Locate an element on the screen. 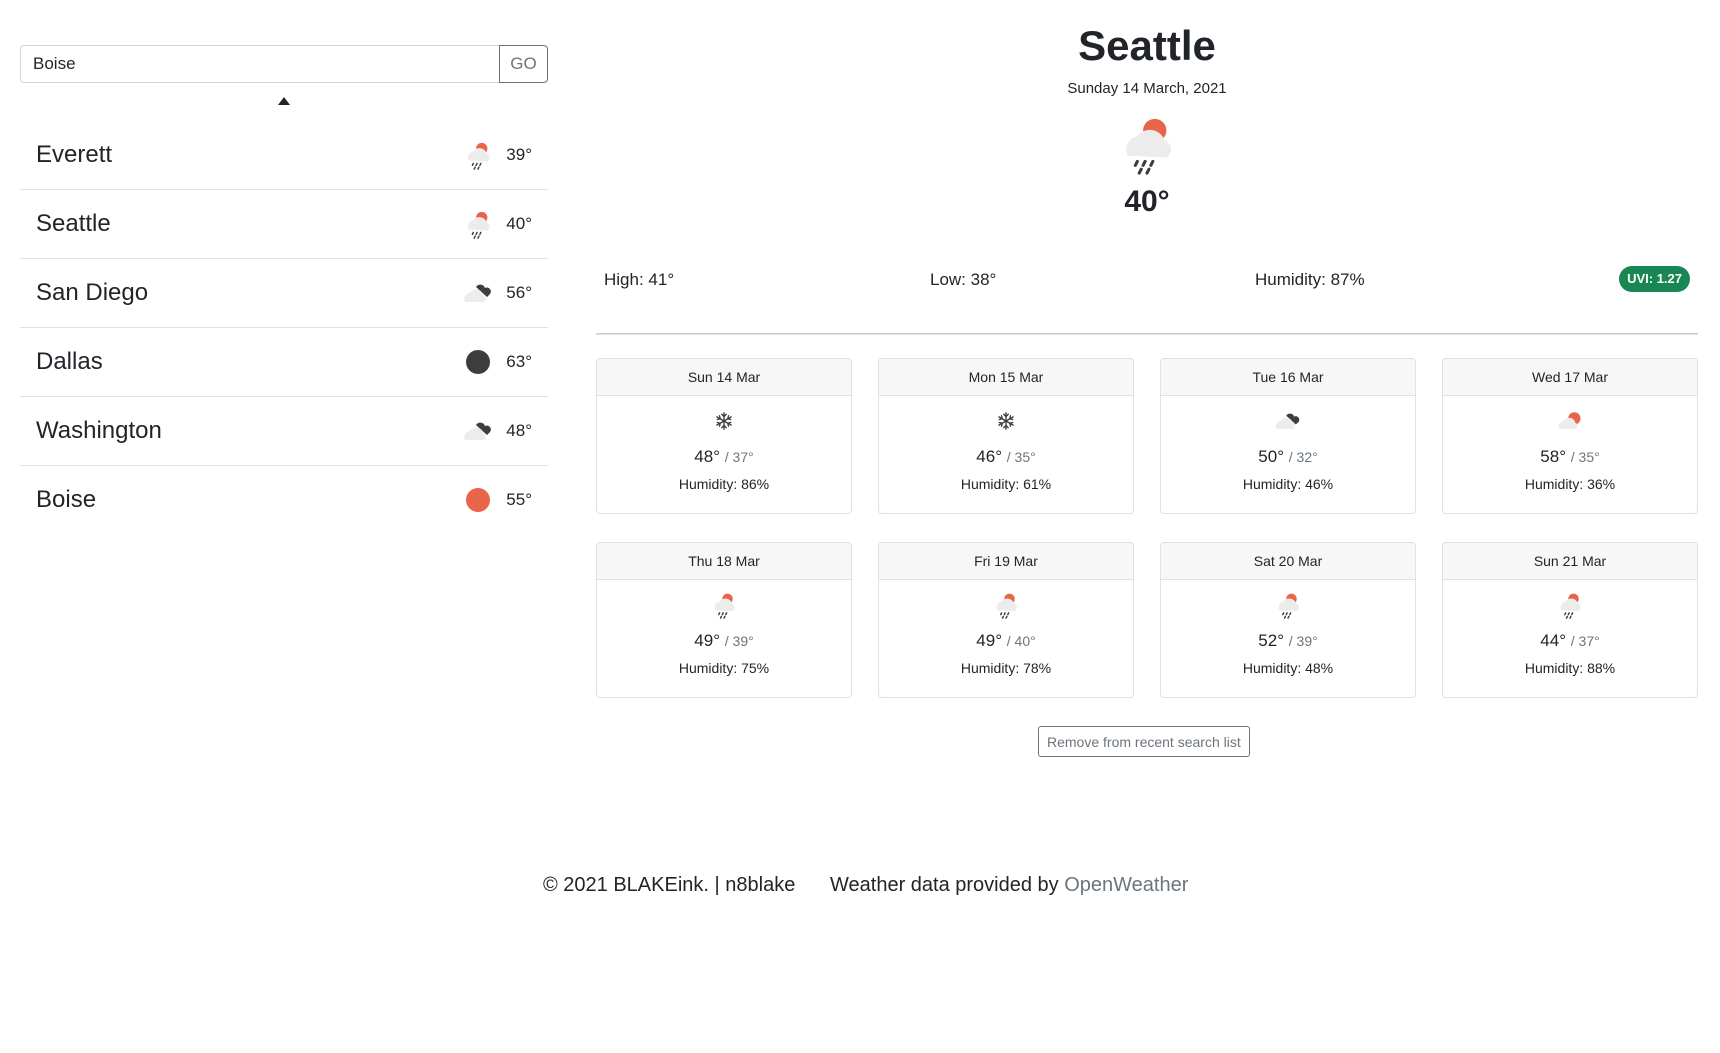 Image resolution: width=1720 pixels, height=1053 pixels. city-search-input is located at coordinates (259, 64).